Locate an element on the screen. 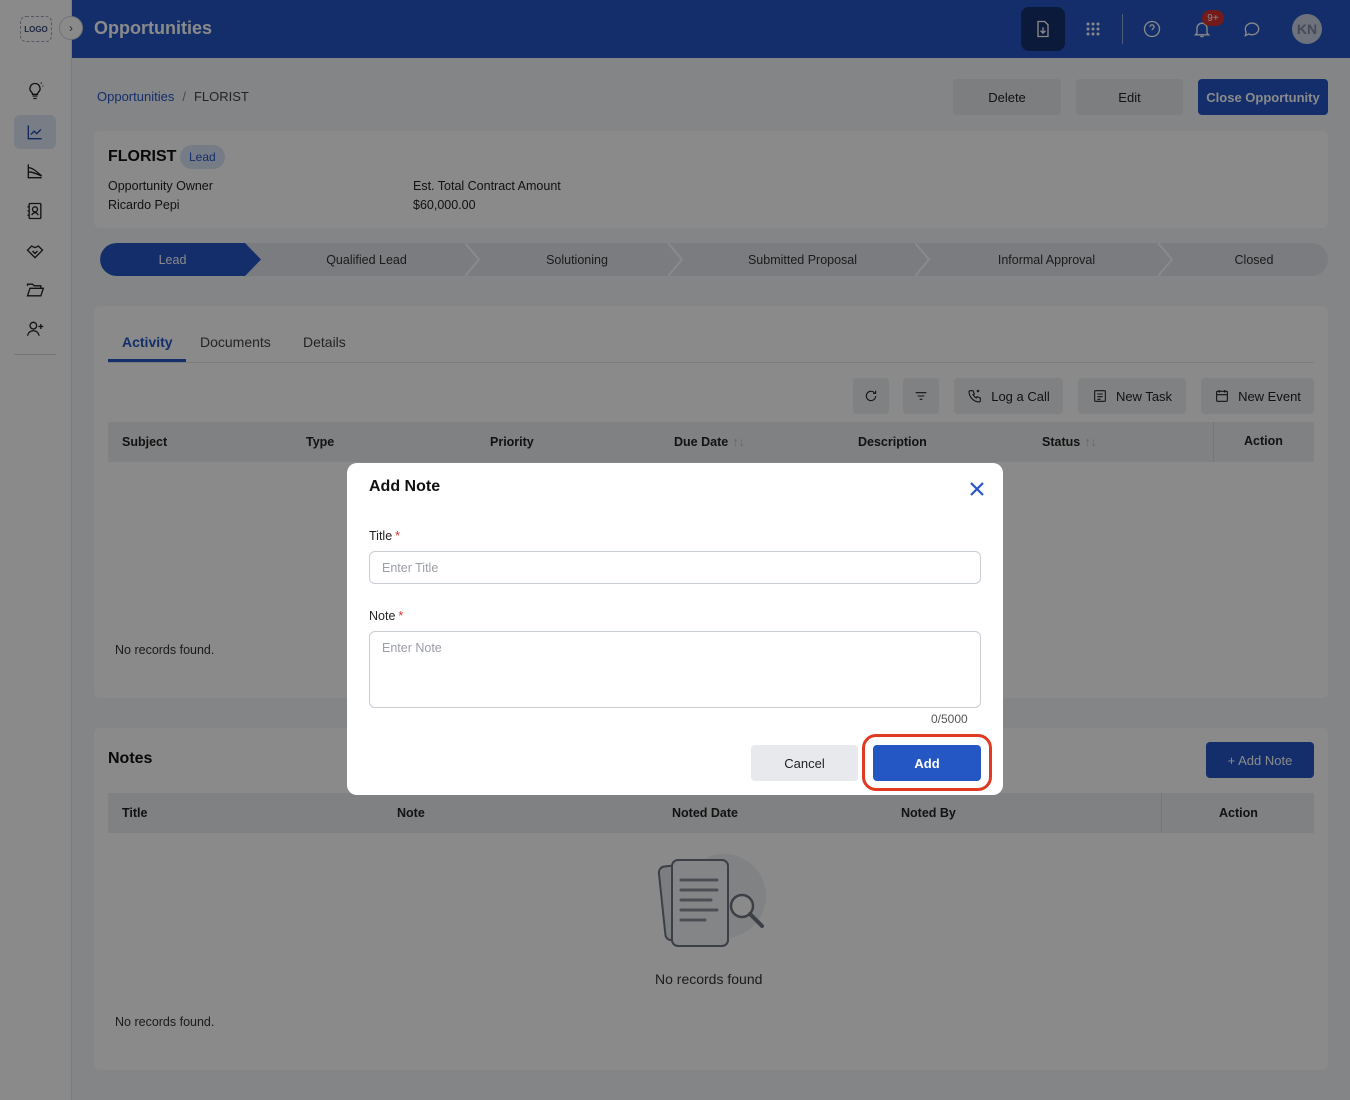 Image resolution: width=1350 pixels, height=1100 pixels. note-textarea is located at coordinates (675, 669).